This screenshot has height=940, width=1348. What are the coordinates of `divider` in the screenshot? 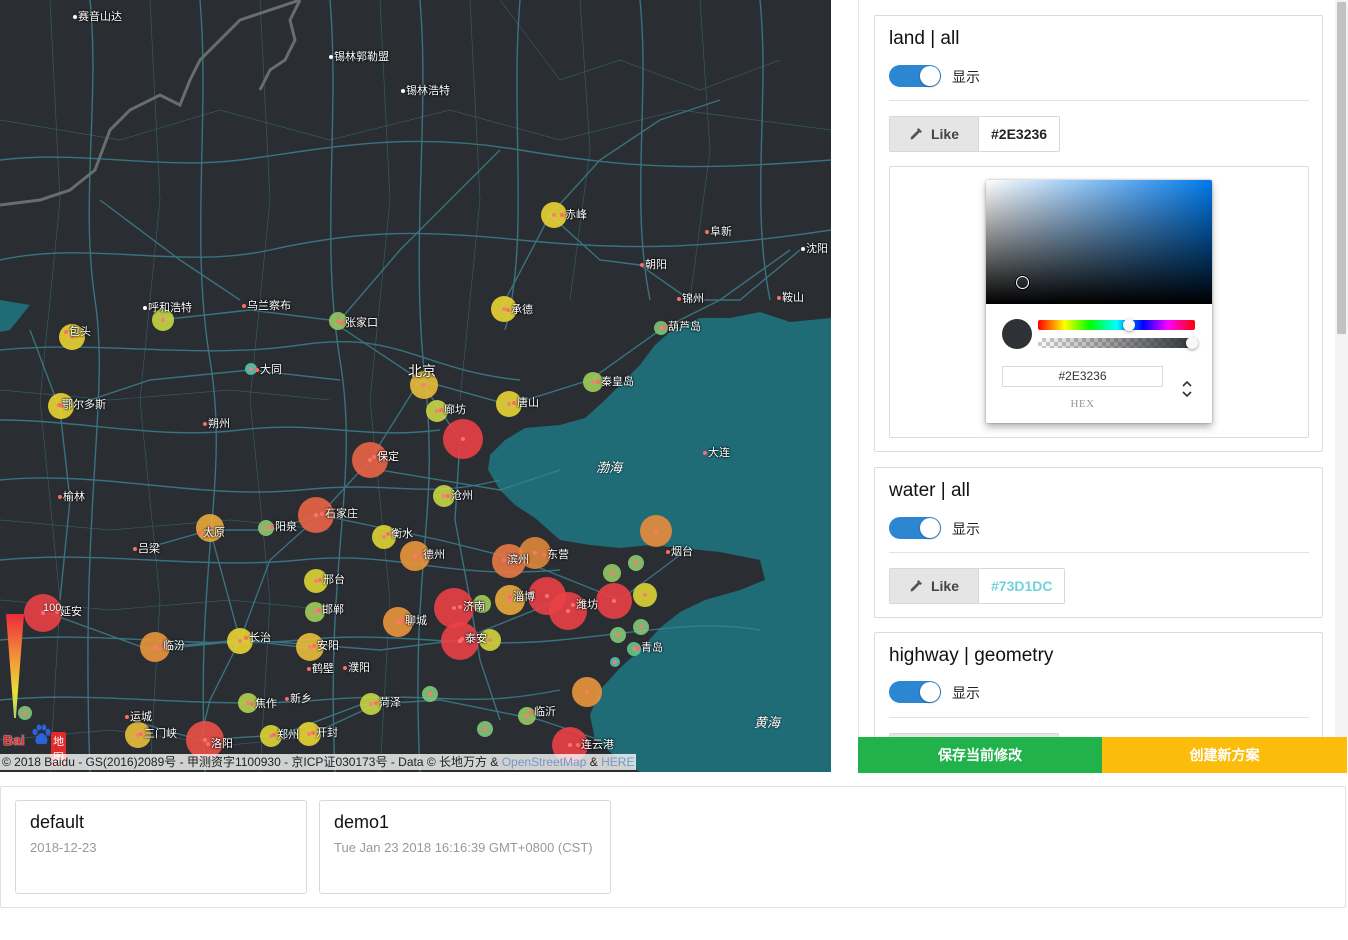 It's located at (1099, 100).